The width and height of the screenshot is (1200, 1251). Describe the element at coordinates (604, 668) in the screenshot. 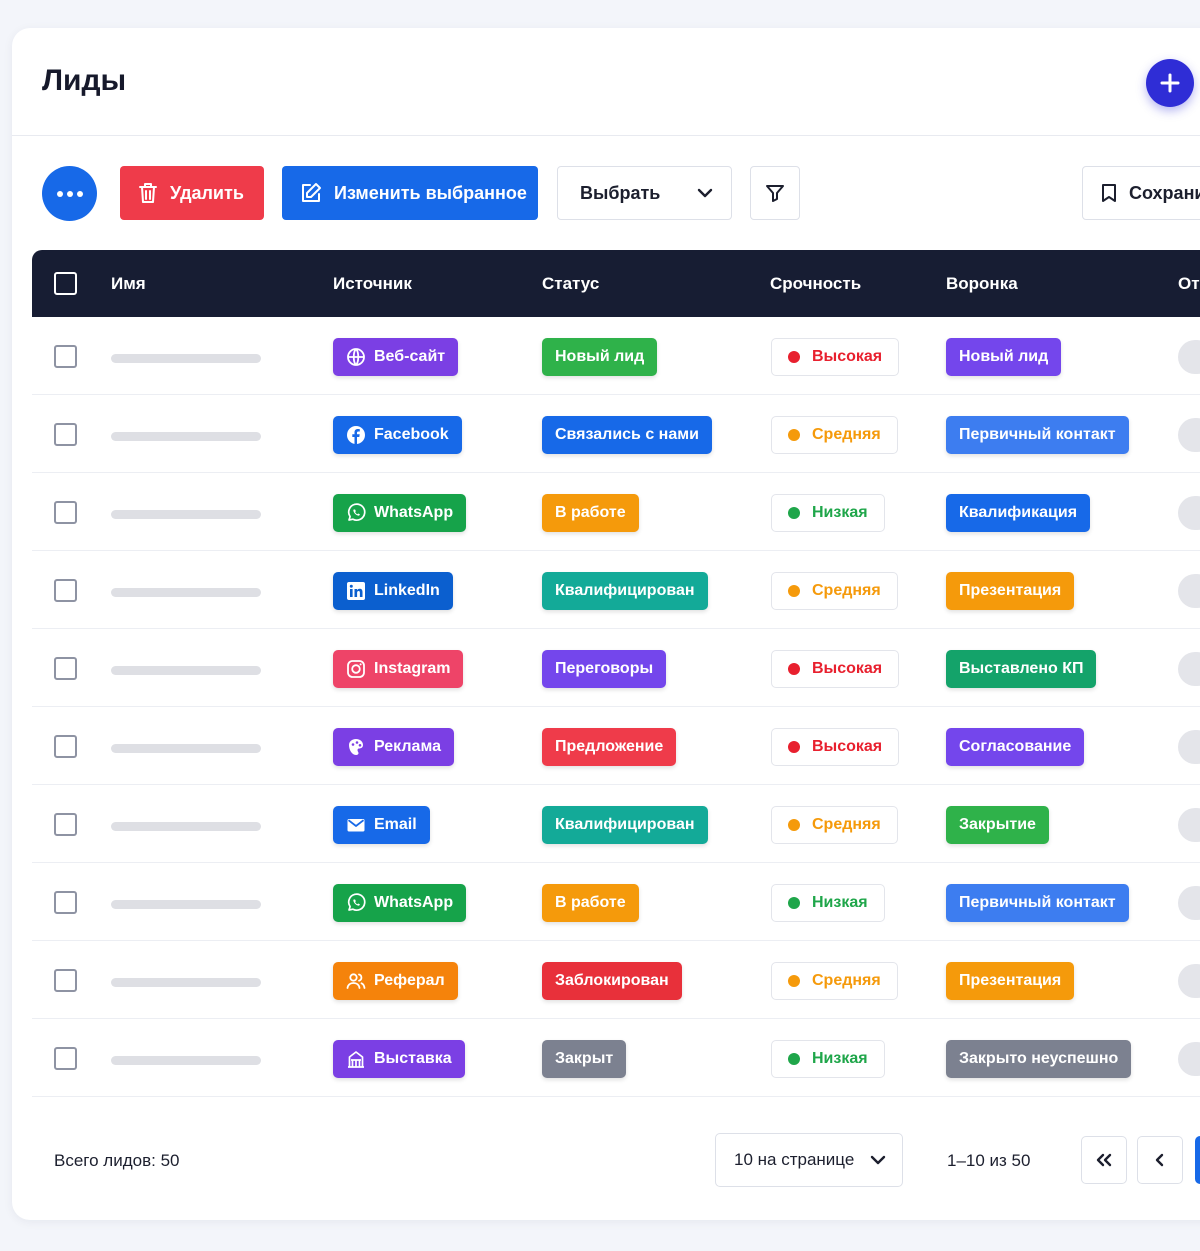

I see `status-label: Переговоры` at that location.